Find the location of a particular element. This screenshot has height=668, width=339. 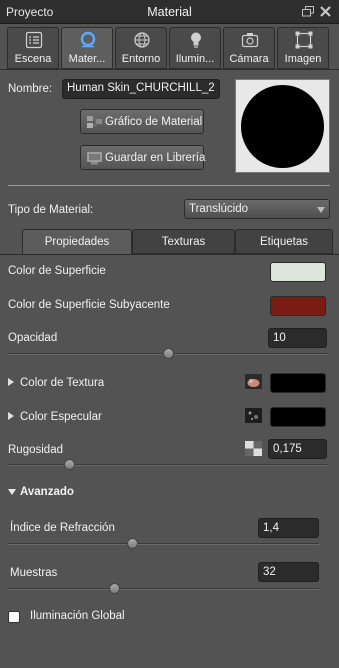

chevron-down-icon is located at coordinates (321, 210).